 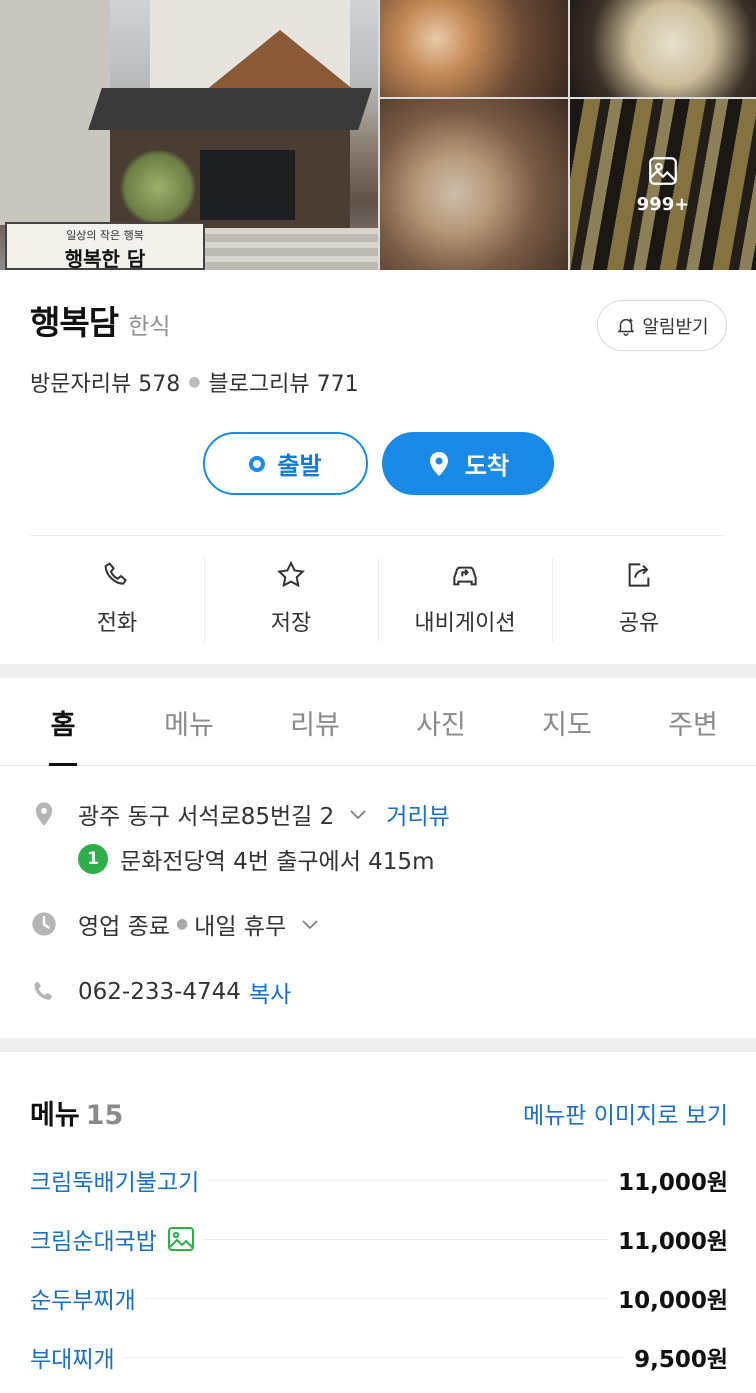 I want to click on menu-section-title: 메뉴 15, so click(x=76, y=1112).